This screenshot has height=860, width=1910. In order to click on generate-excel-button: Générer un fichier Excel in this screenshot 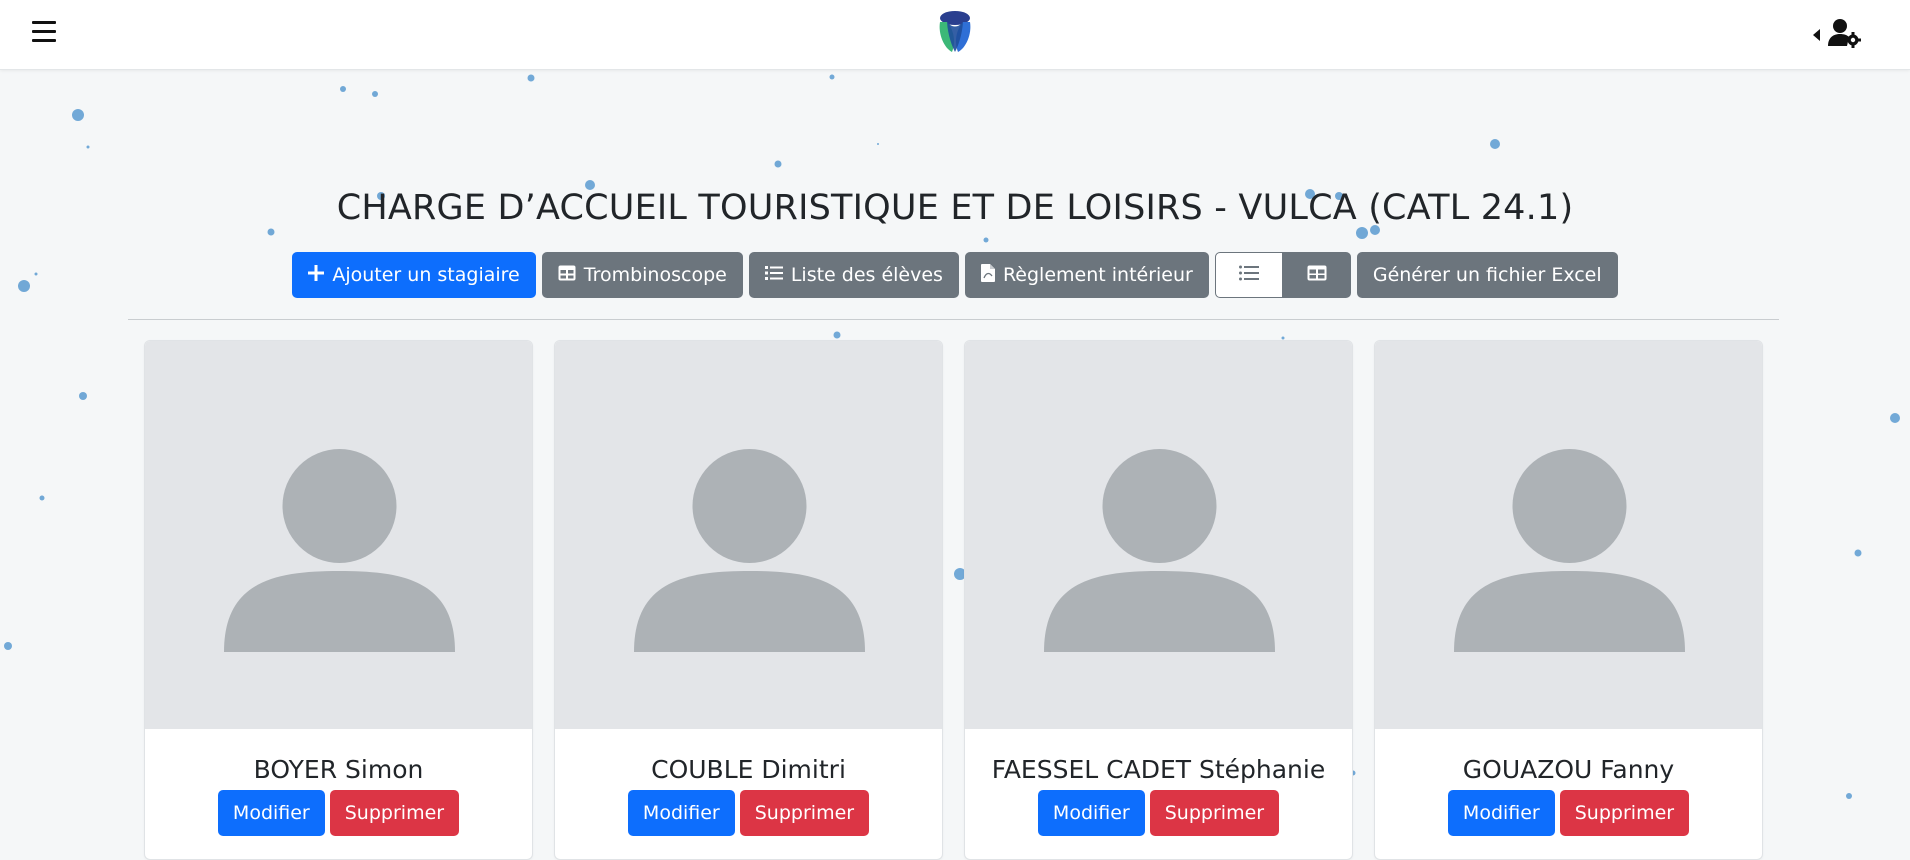, I will do `click(1487, 275)`.